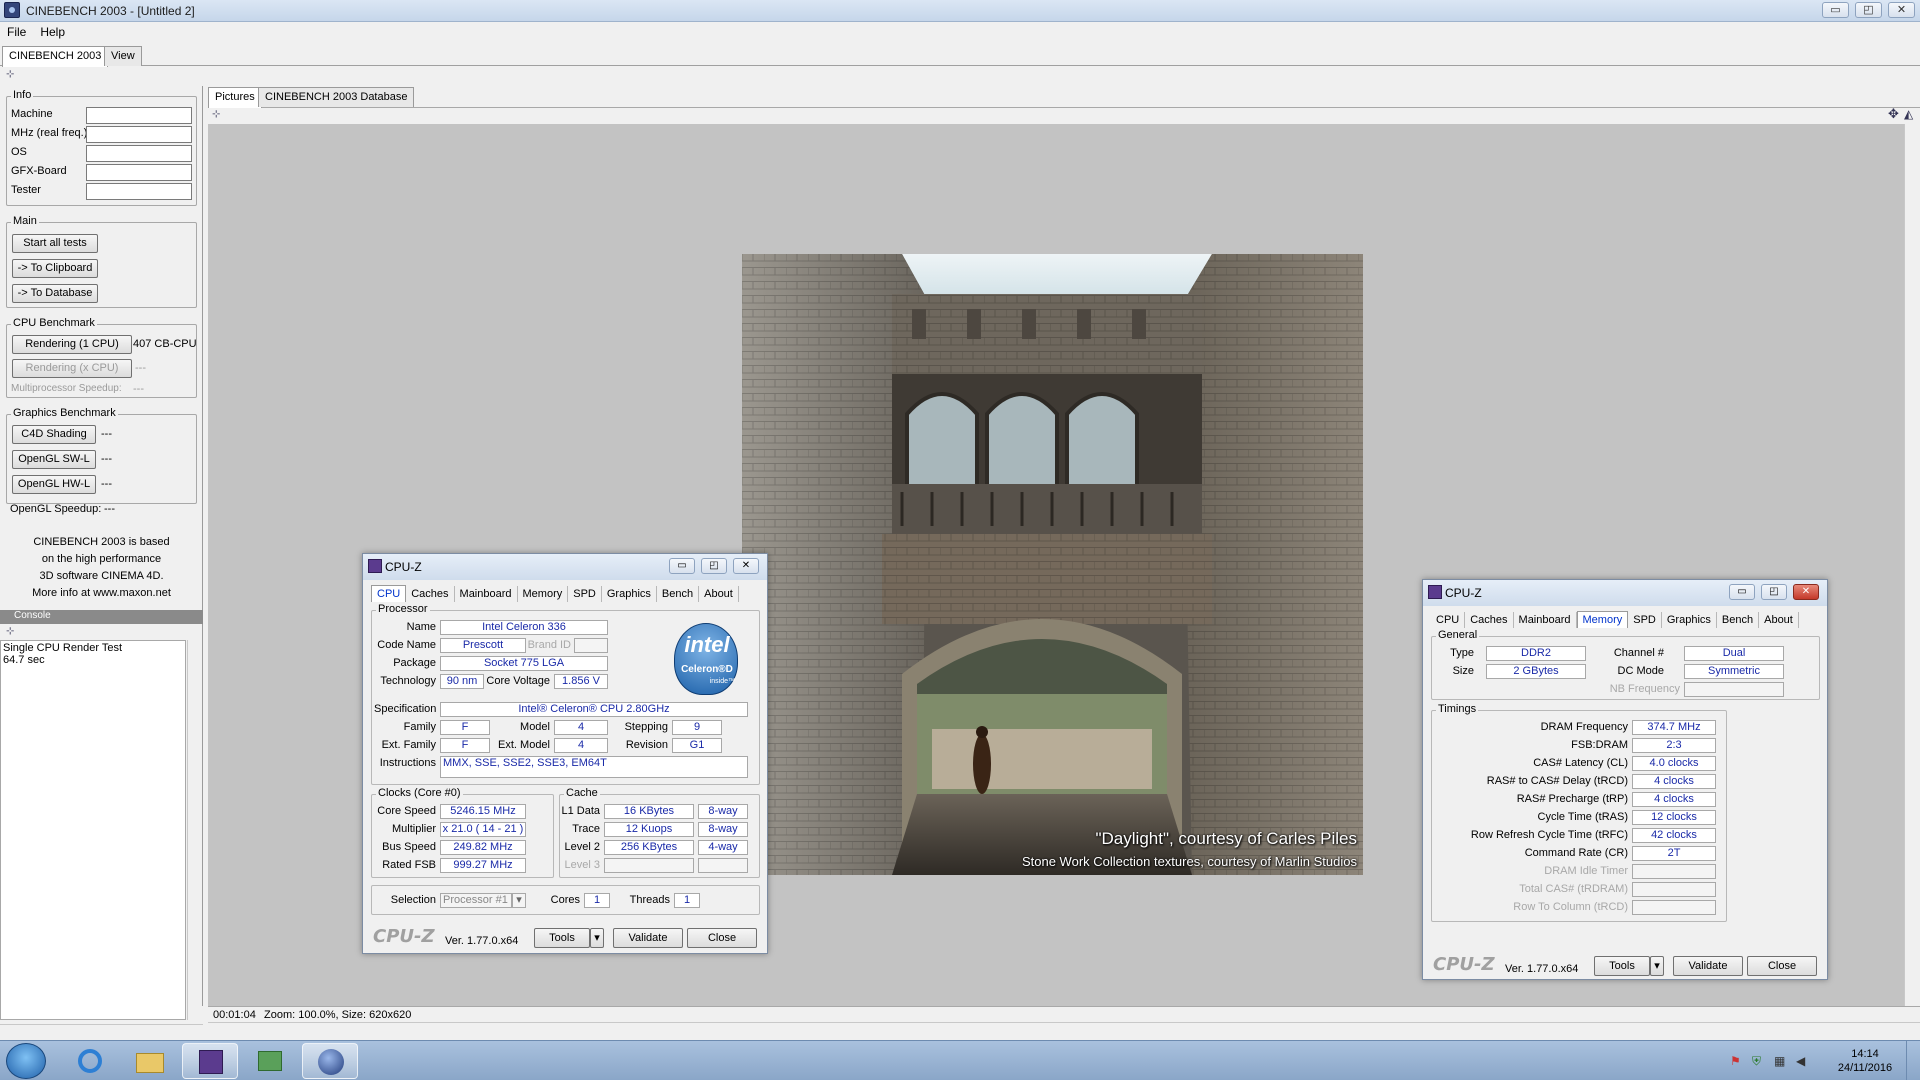  Describe the element at coordinates (218, 115) in the screenshot. I see `view-pin-icon: ⊹` at that location.